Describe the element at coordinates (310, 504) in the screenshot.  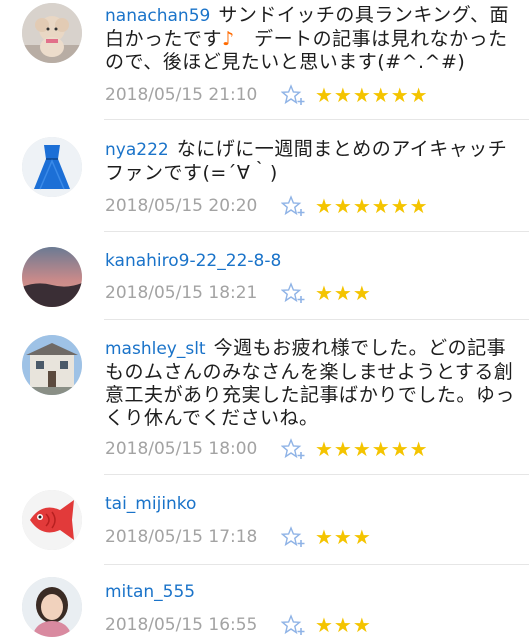
I see `comment-text: tai_mijinko` at that location.